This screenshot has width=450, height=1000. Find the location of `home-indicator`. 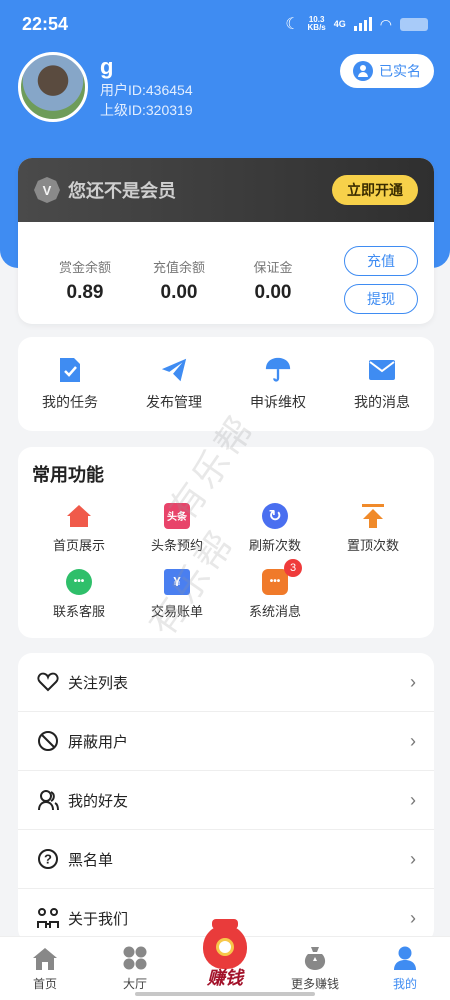

home-indicator is located at coordinates (225, 994).